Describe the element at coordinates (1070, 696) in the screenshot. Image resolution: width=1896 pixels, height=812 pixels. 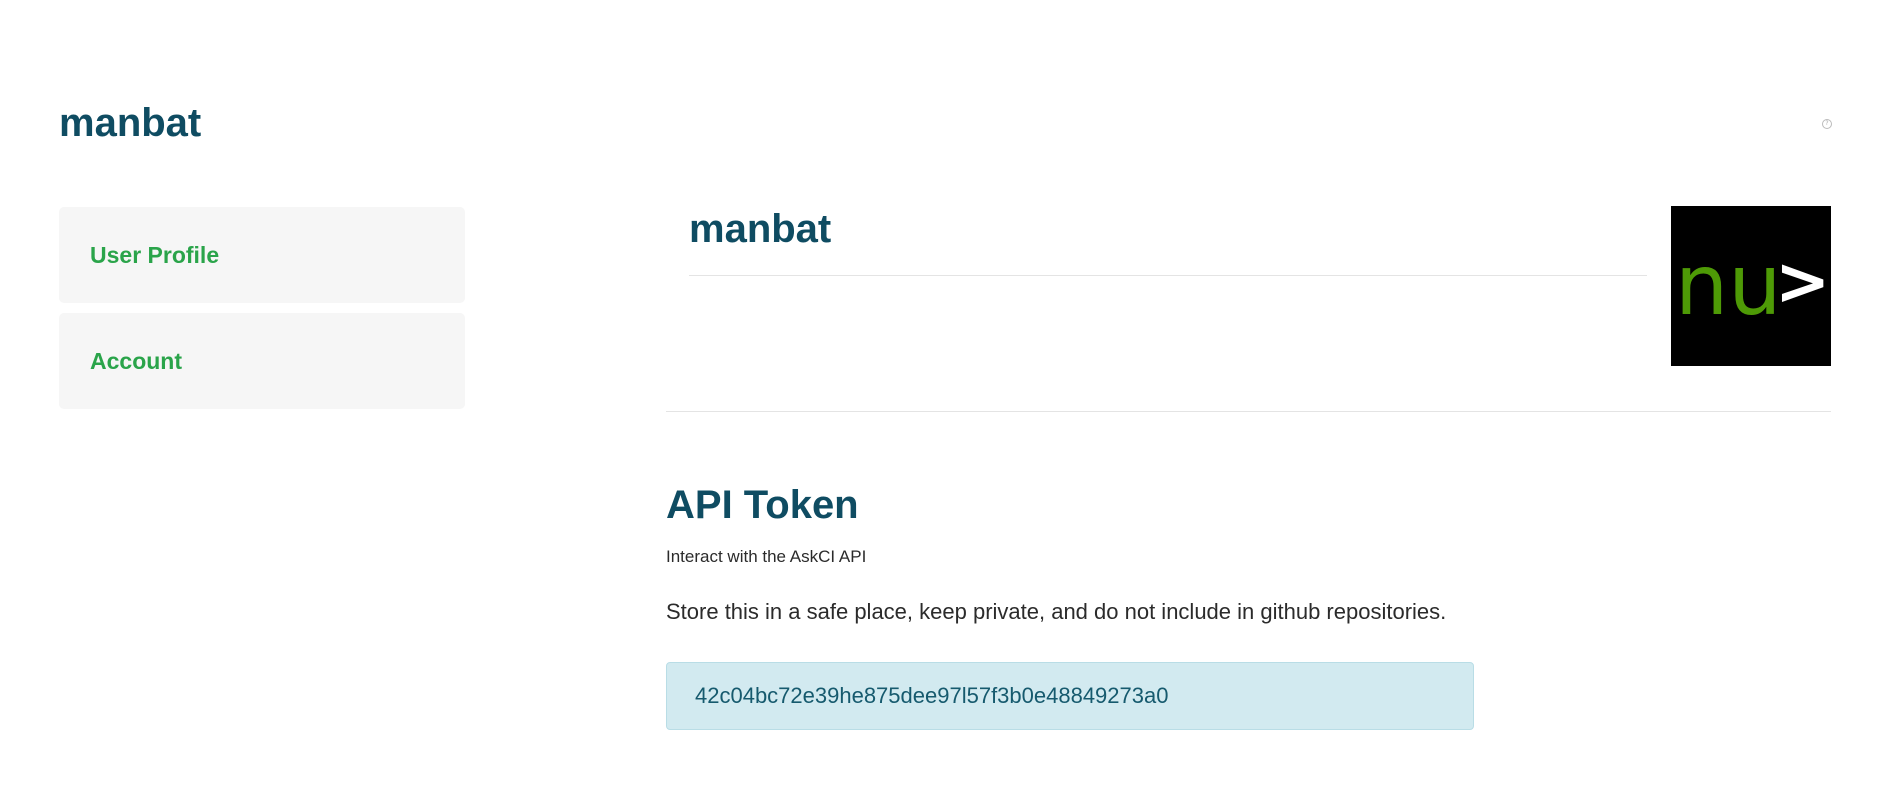
I see `api-token-value: 42c04bc72e39he875dee97l57f3b0e48849273a0` at that location.